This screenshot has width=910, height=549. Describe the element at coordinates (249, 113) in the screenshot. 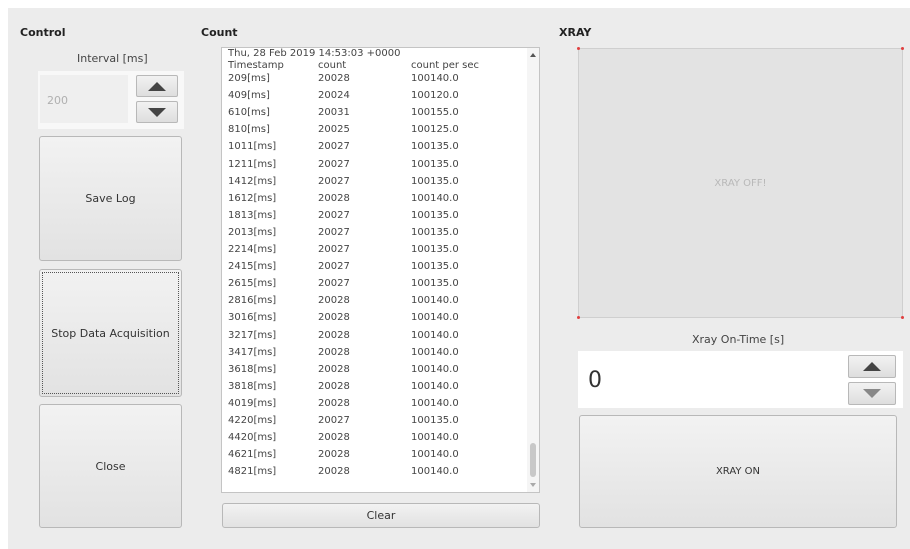

I see `timestamp-cell: 610[ms]` at that location.